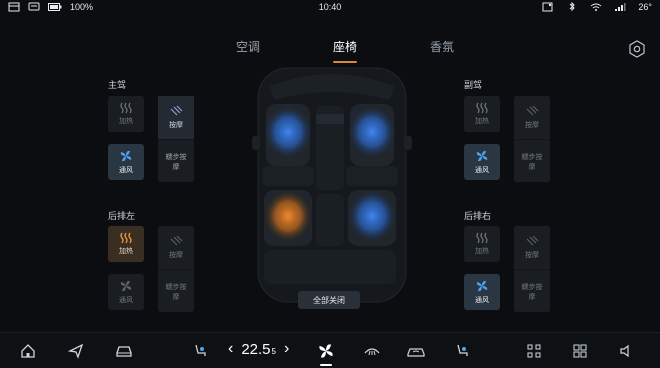 The height and width of the screenshot is (368, 660). Describe the element at coordinates (126, 121) in the screenshot. I see `driver-heat-label: 加热` at that location.